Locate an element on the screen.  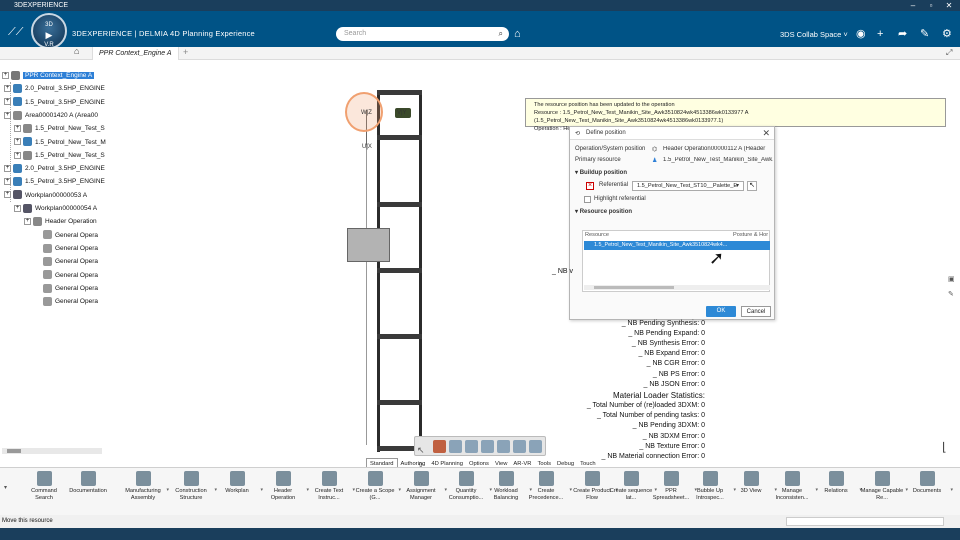
add-icon: + is located at coordinates (880, 34).